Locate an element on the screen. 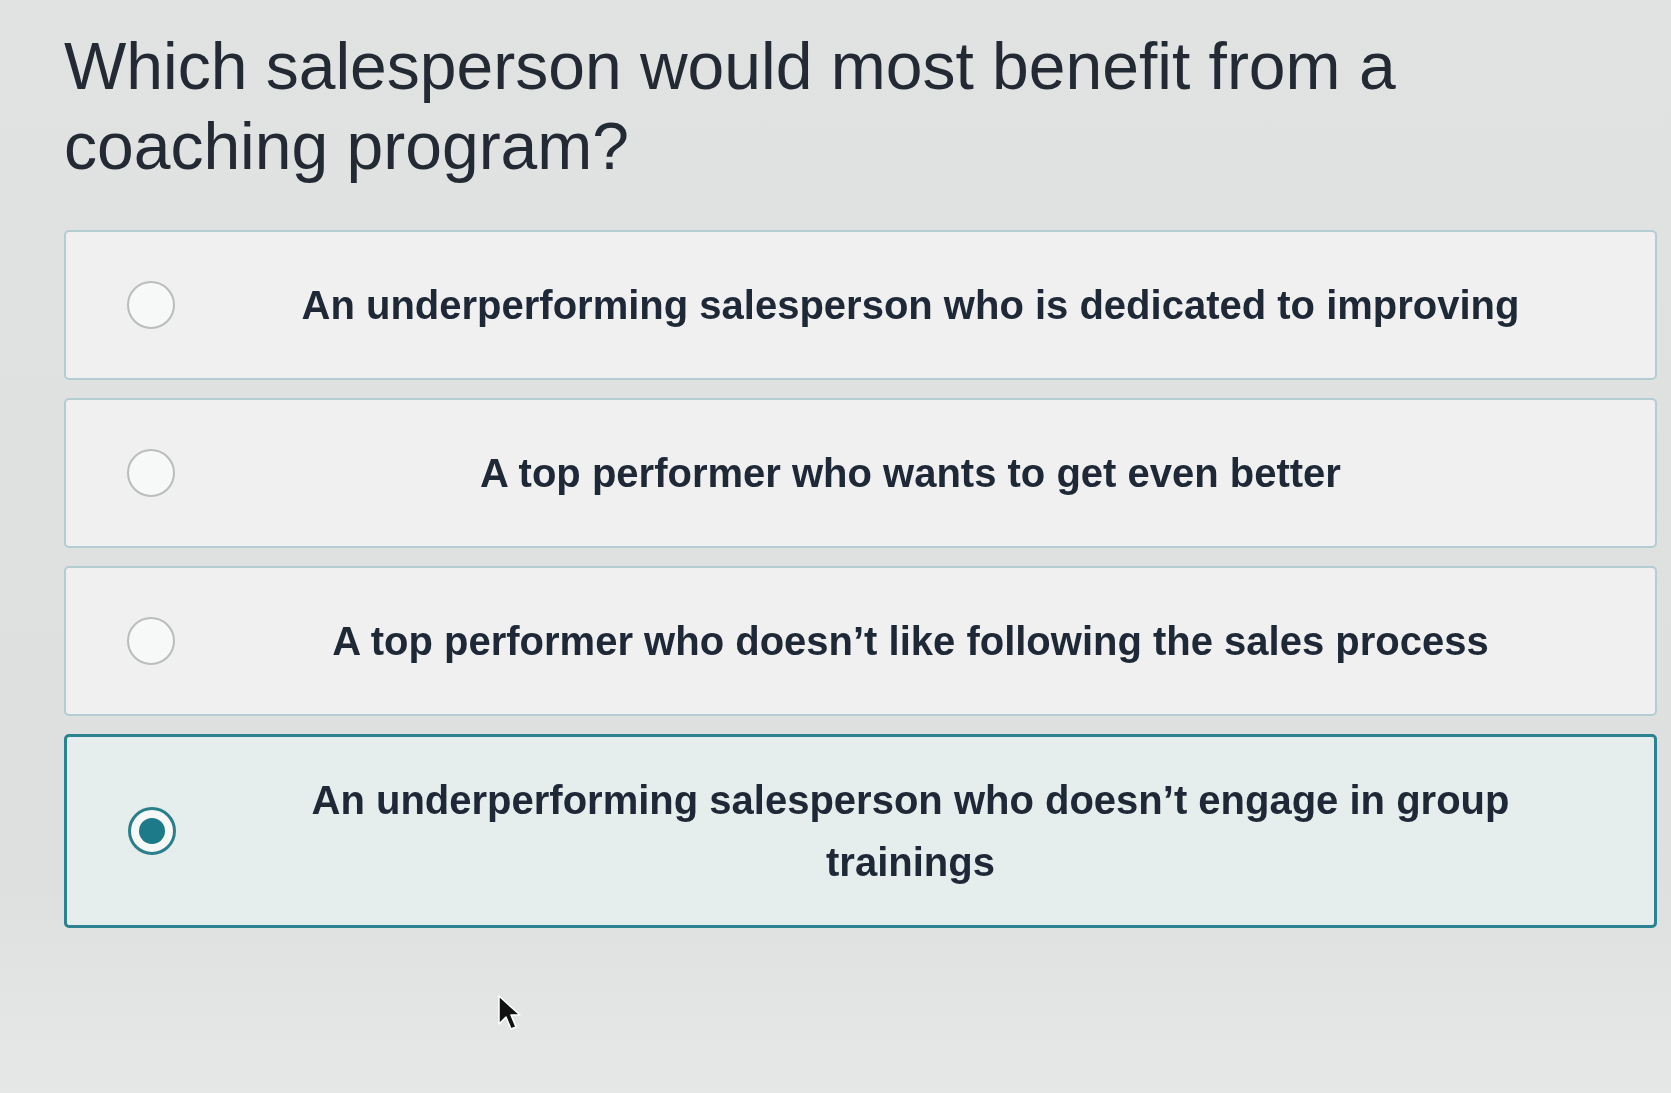 The image size is (1671, 1093). answer-option: An underperforming salesperson who is dedicated to improving is located at coordinates (860, 305).